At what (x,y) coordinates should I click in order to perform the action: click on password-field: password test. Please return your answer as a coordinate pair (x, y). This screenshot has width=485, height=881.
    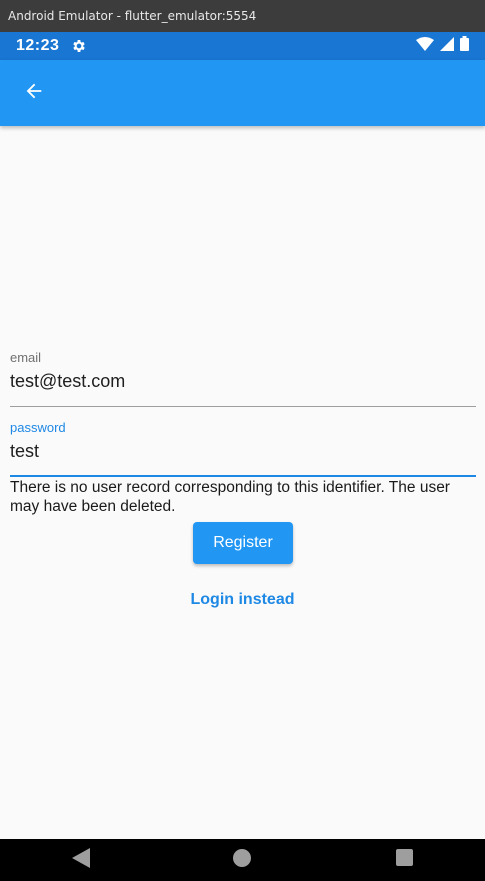
    Looking at the image, I should click on (243, 449).